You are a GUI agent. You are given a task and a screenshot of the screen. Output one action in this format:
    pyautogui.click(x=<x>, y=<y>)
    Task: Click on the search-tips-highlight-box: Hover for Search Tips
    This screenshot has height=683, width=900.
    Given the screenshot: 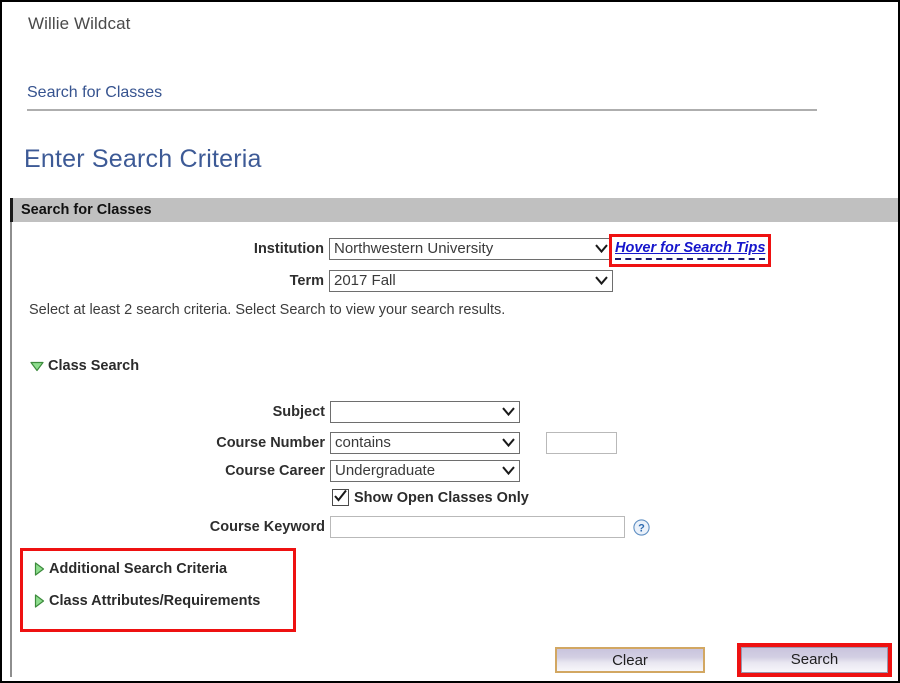 What is the action you would take?
    pyautogui.click(x=690, y=250)
    